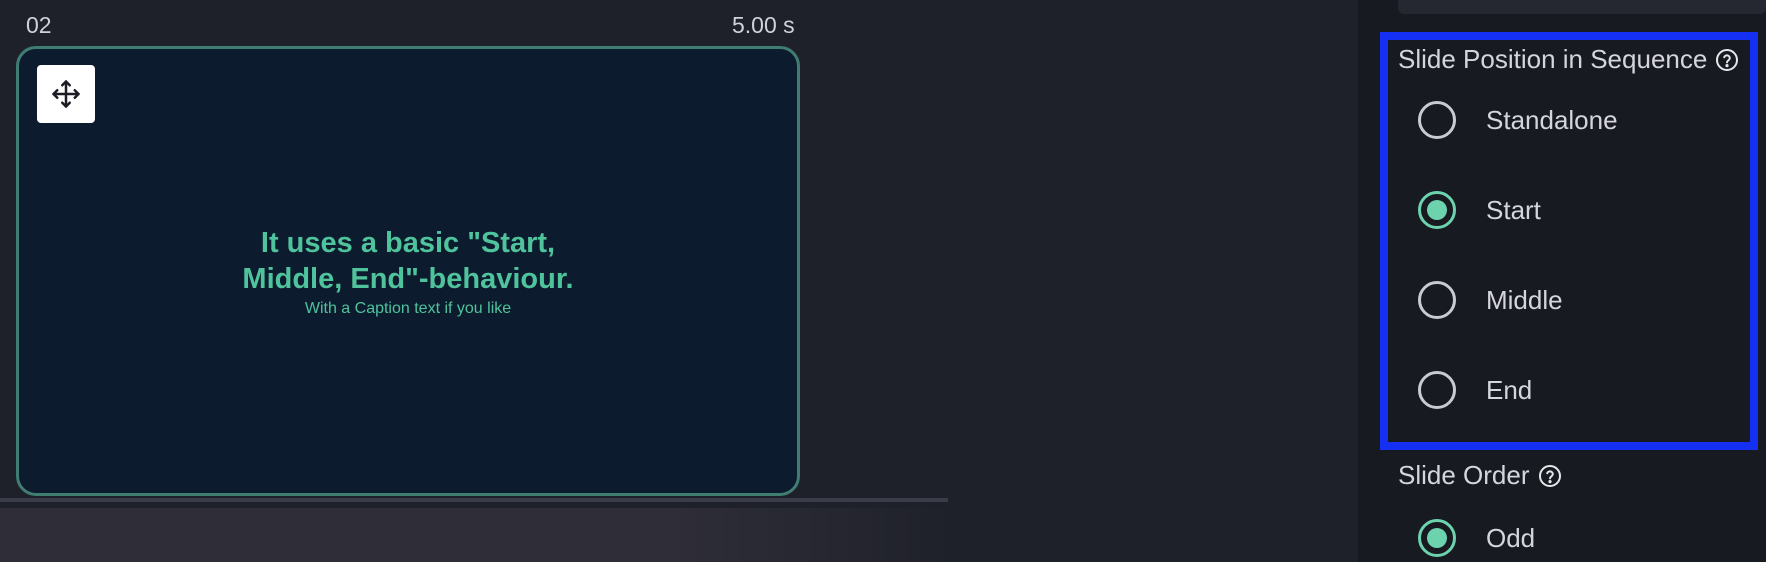 This screenshot has height=562, width=1766. Describe the element at coordinates (1524, 299) in the screenshot. I see `radio-label: Middle` at that location.